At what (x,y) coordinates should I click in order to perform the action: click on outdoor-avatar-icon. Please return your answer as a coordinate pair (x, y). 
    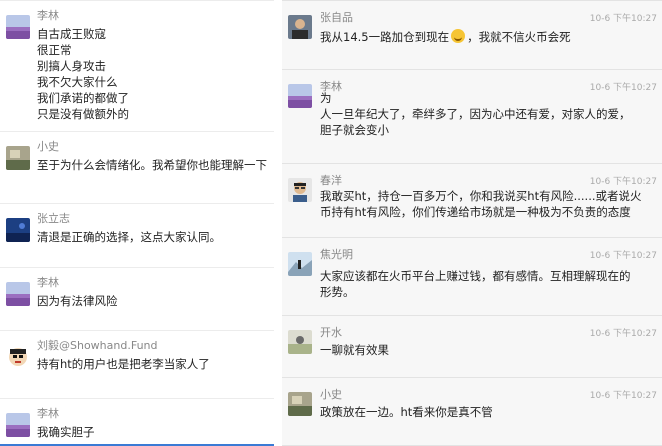
    Looking at the image, I should click on (300, 342).